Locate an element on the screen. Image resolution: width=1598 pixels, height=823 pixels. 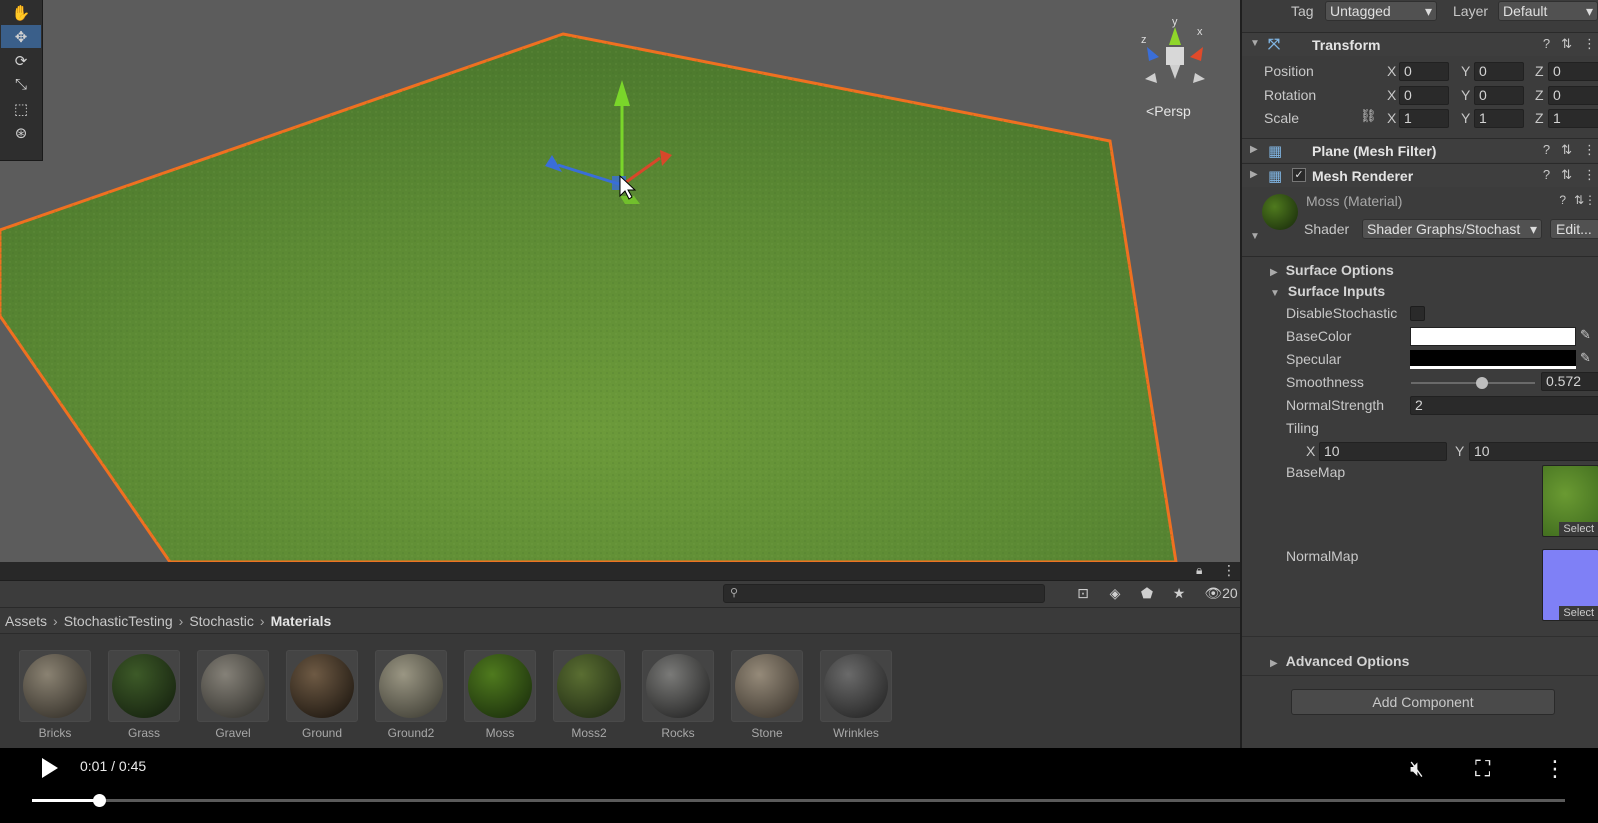
asset-item: Moss is located at coordinates (500, 695).